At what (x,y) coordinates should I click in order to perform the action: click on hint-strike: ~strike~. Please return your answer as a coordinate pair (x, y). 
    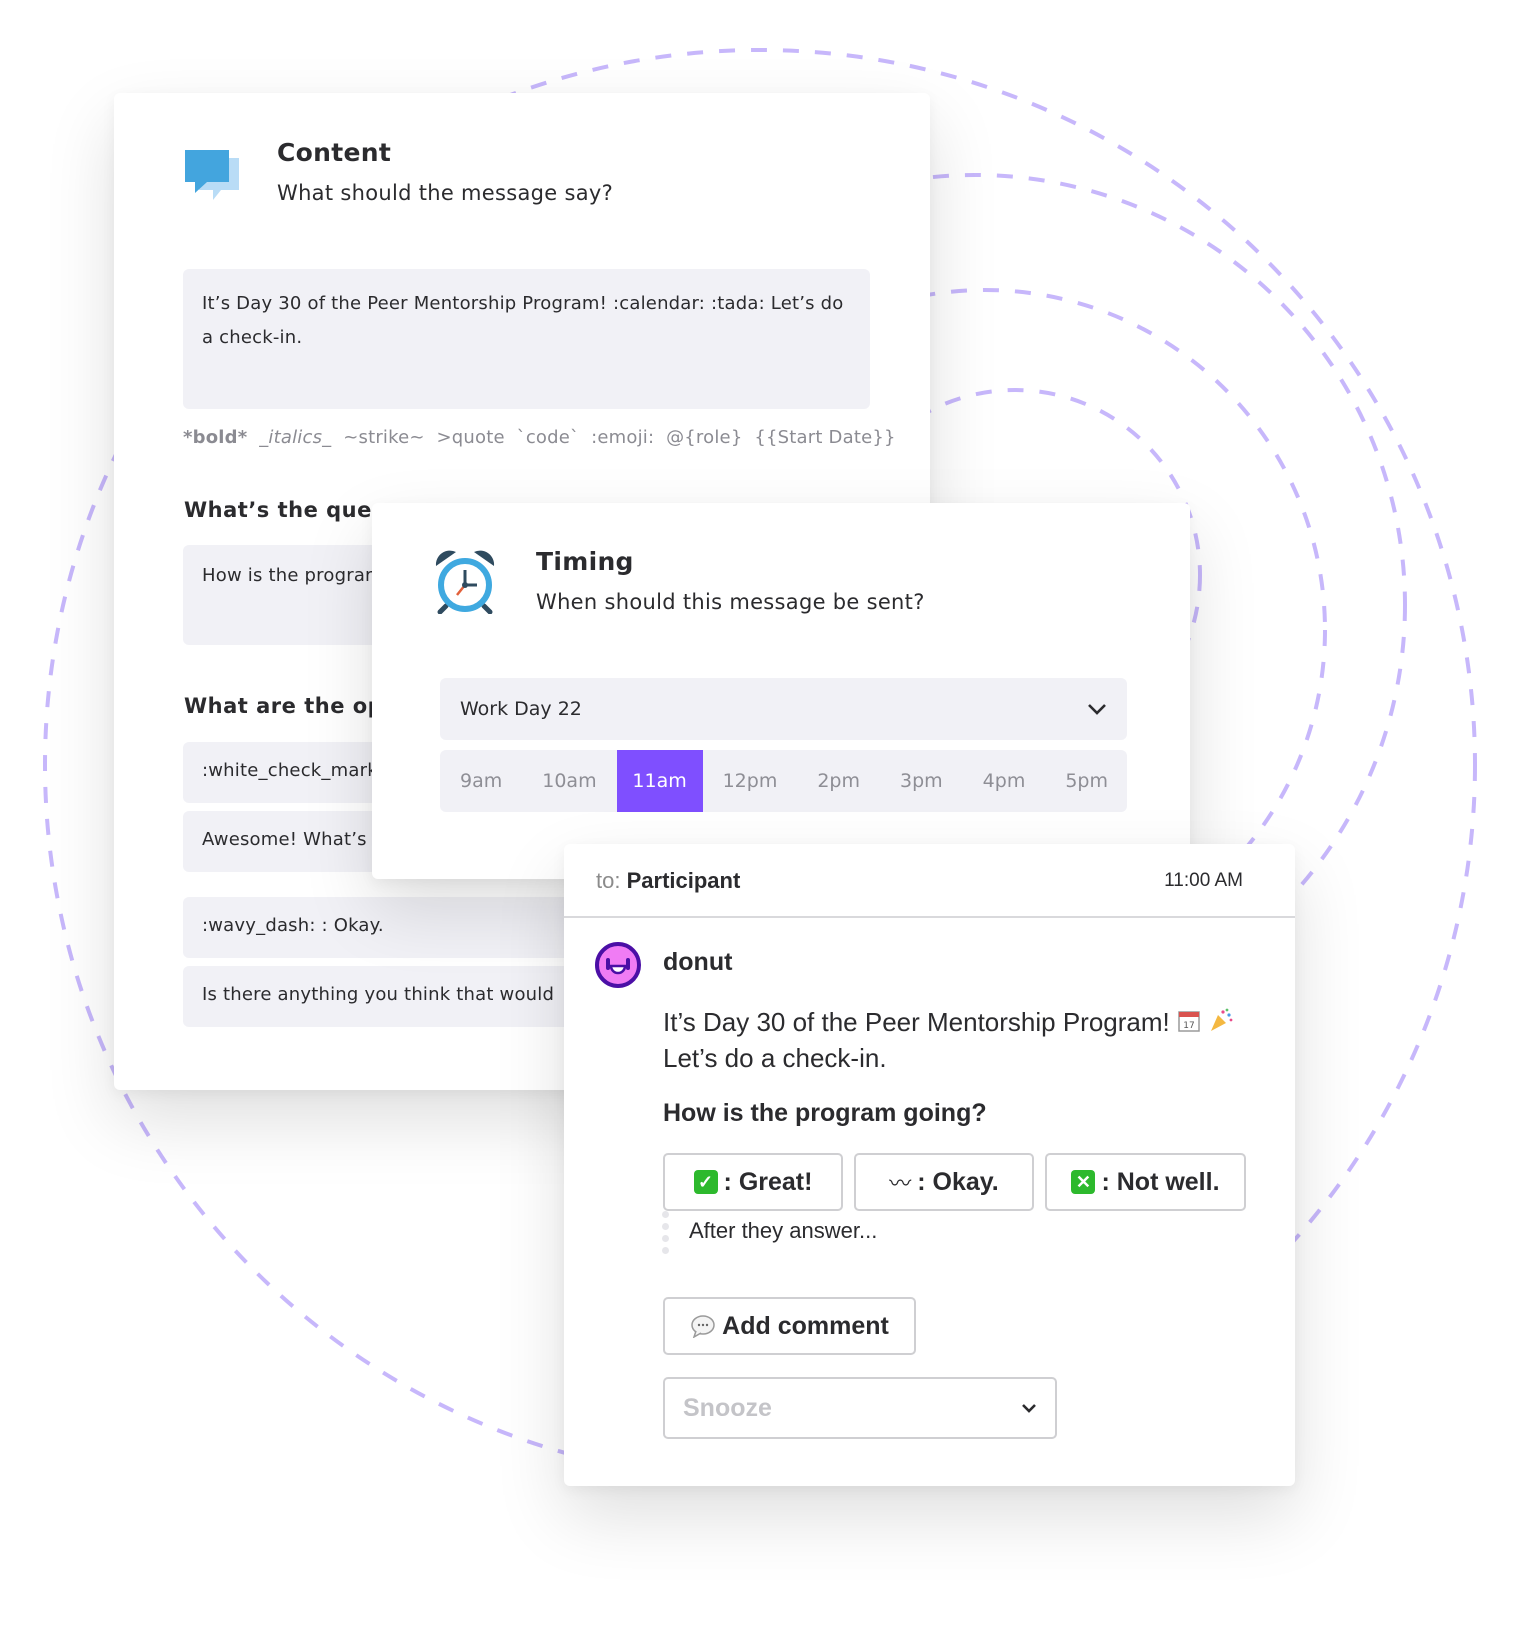
    Looking at the image, I should click on (384, 437).